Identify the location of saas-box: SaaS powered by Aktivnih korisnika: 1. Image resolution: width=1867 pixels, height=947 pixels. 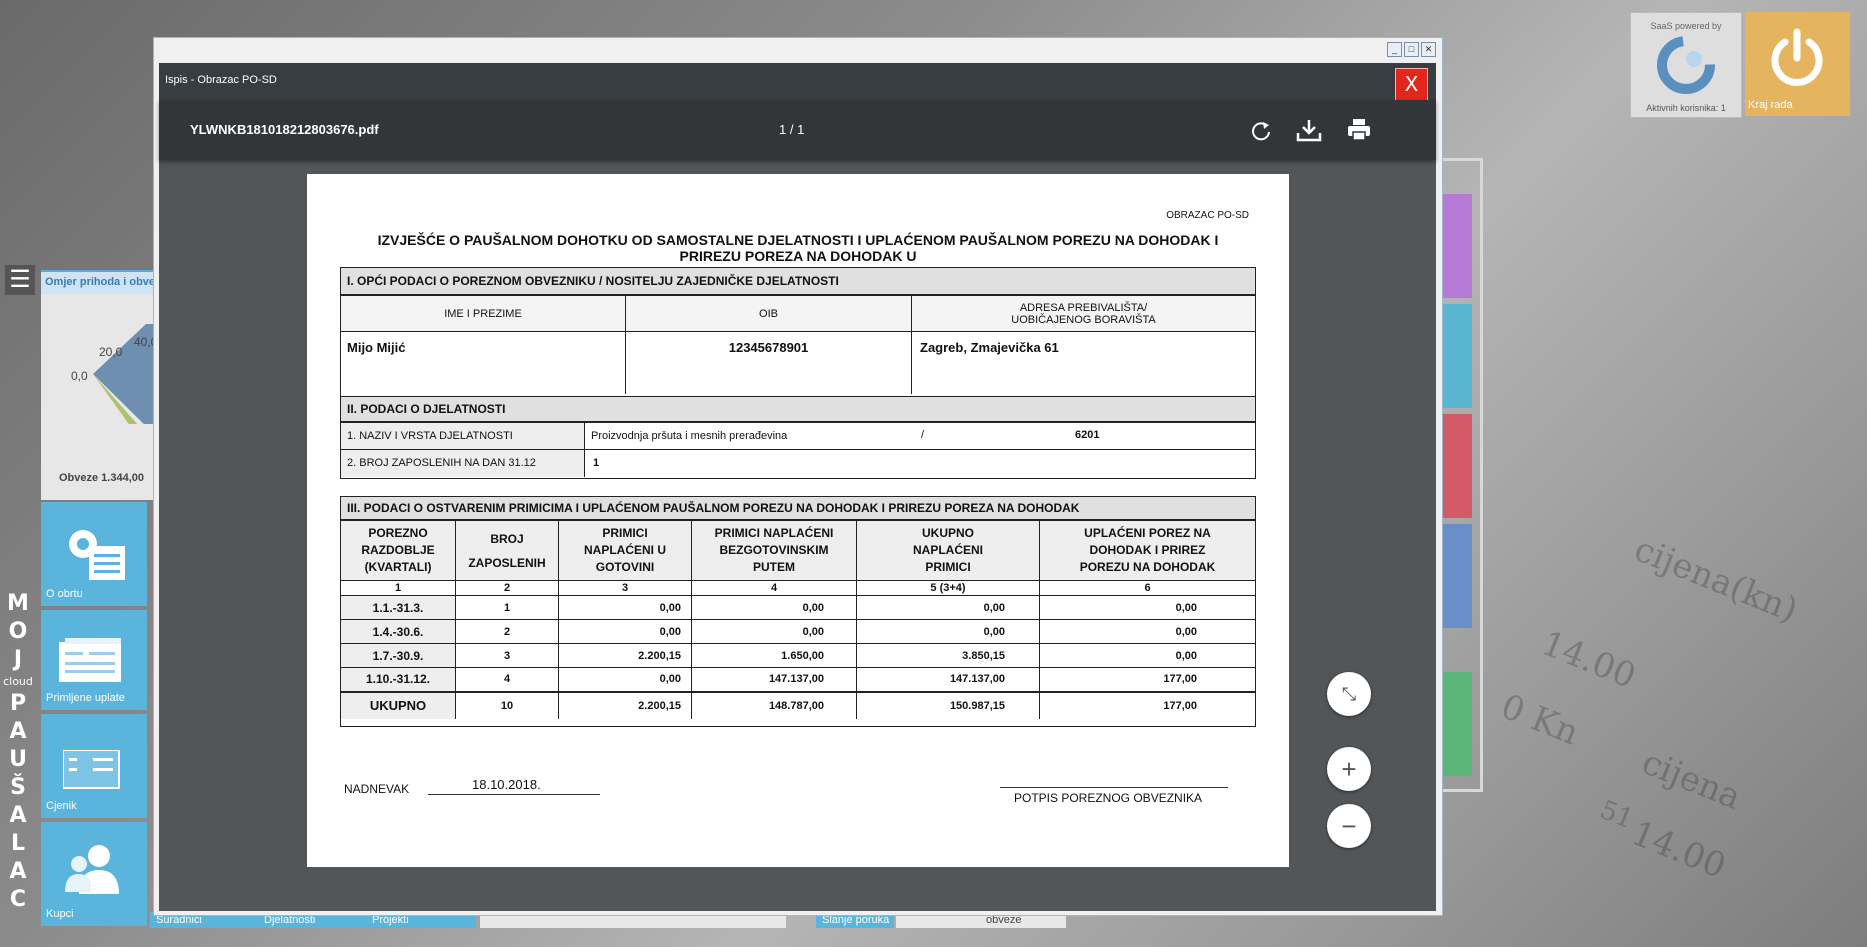
(1686, 65).